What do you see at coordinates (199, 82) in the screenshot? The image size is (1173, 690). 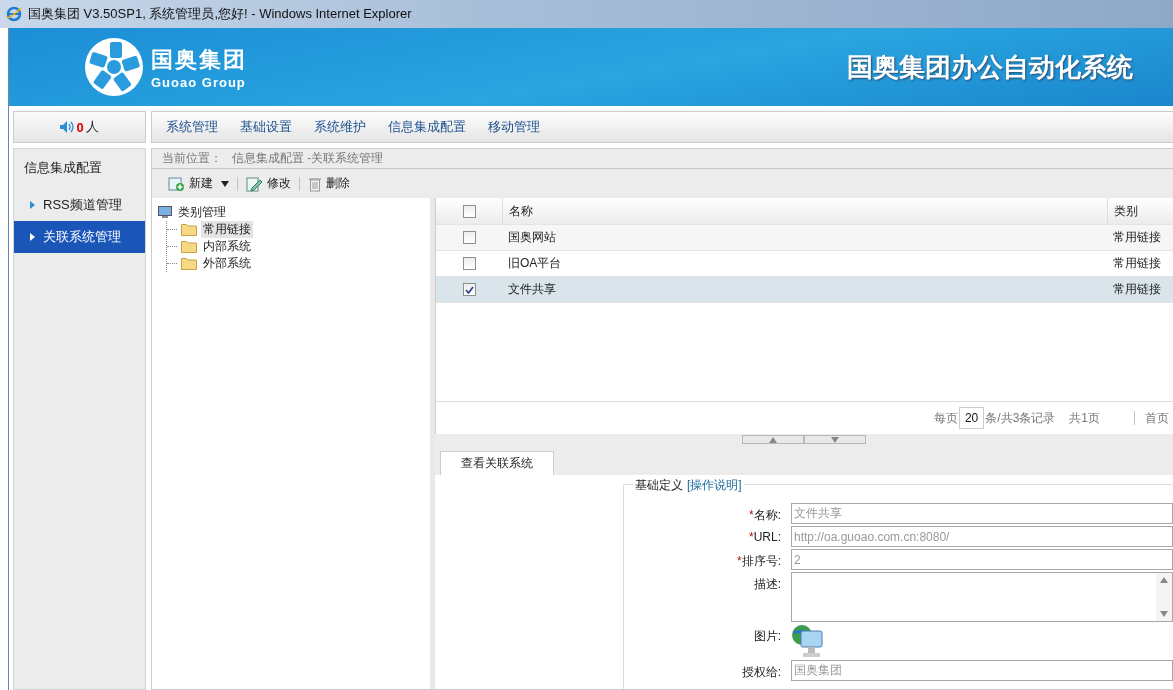 I see `logo-subtitle: Guoao Group` at bounding box center [199, 82].